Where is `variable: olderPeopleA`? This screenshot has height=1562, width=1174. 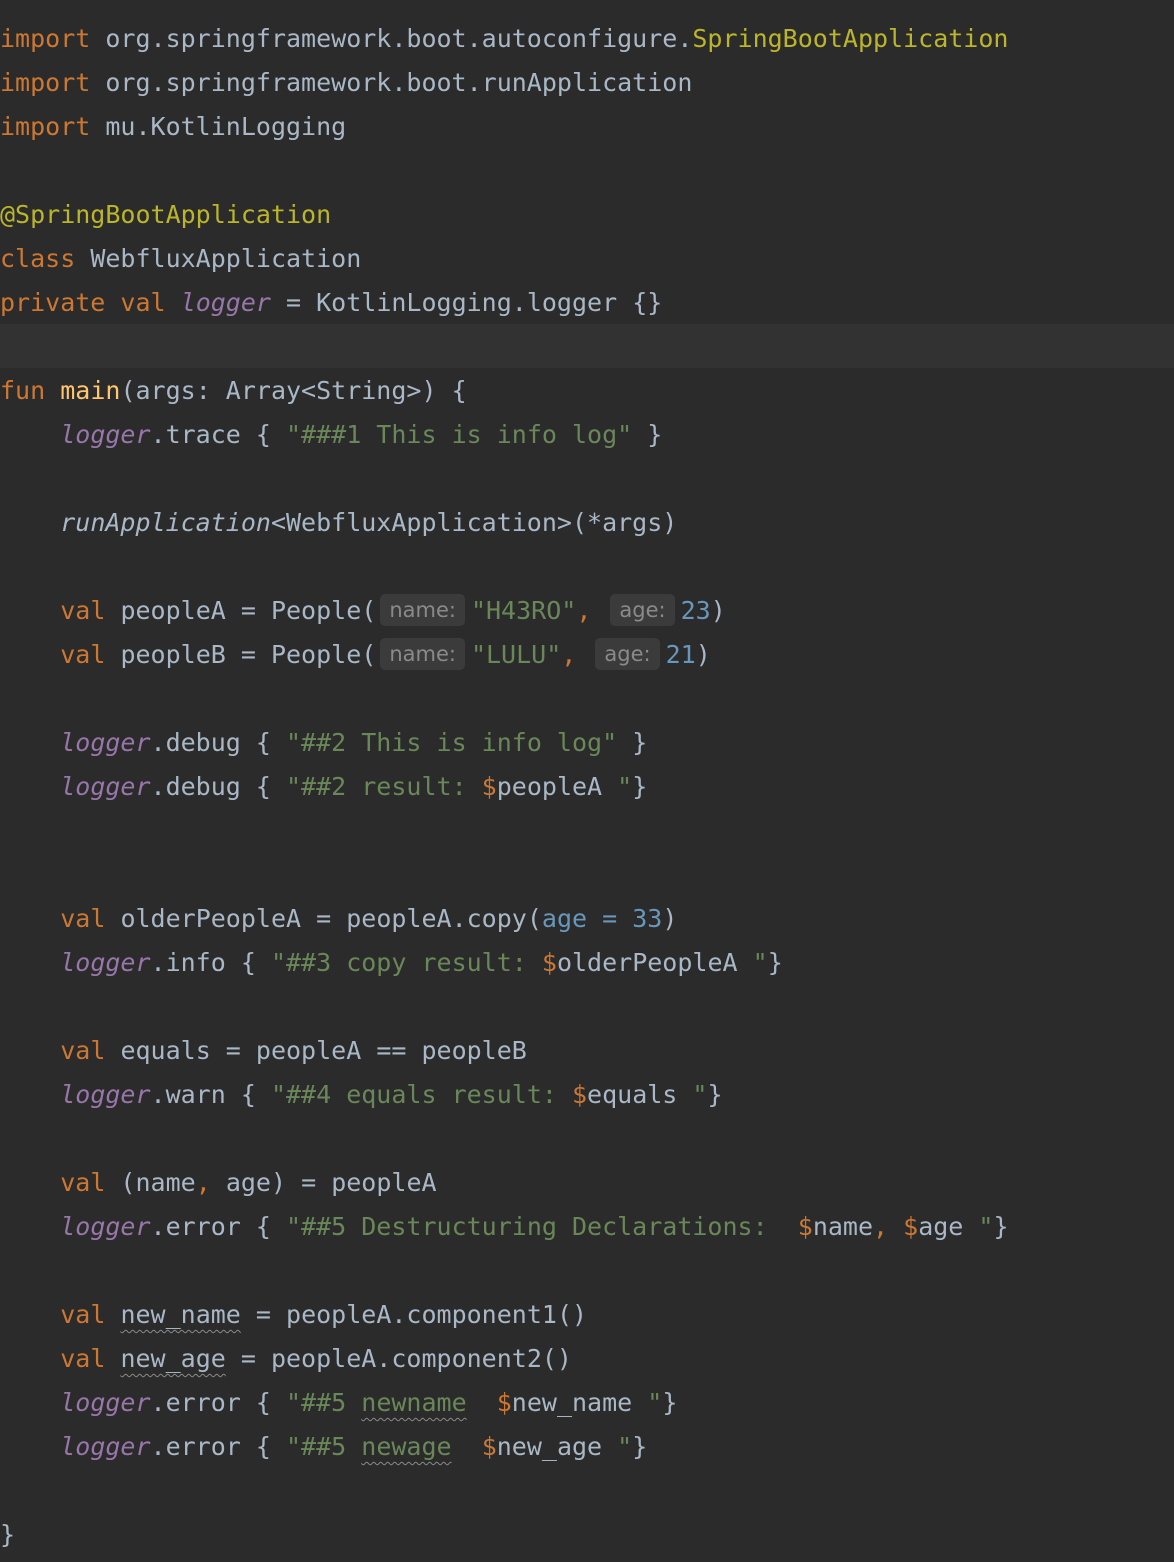 variable: olderPeopleA is located at coordinates (211, 918).